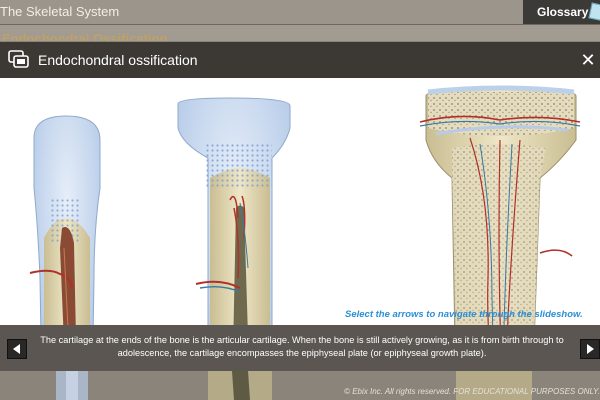 This screenshot has height=400, width=600. What do you see at coordinates (18, 59) in the screenshot?
I see `slideshow-icon` at bounding box center [18, 59].